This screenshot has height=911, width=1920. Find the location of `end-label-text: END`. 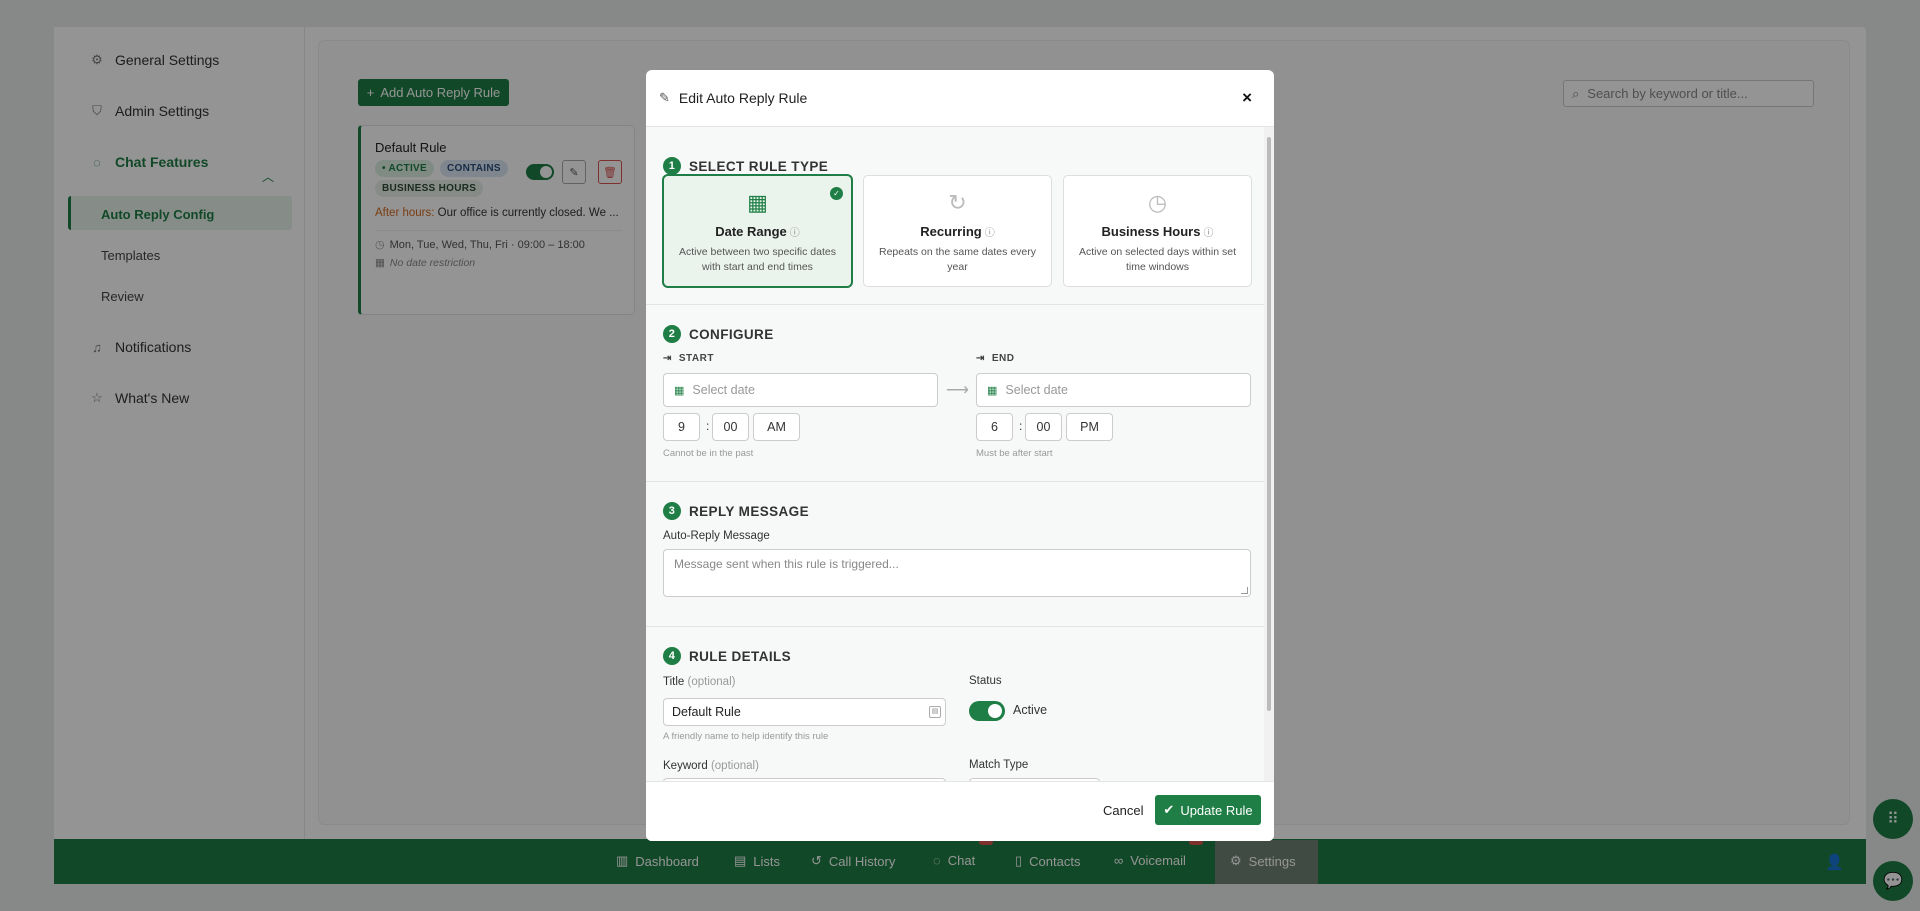

end-label-text: END is located at coordinates (1003, 358).